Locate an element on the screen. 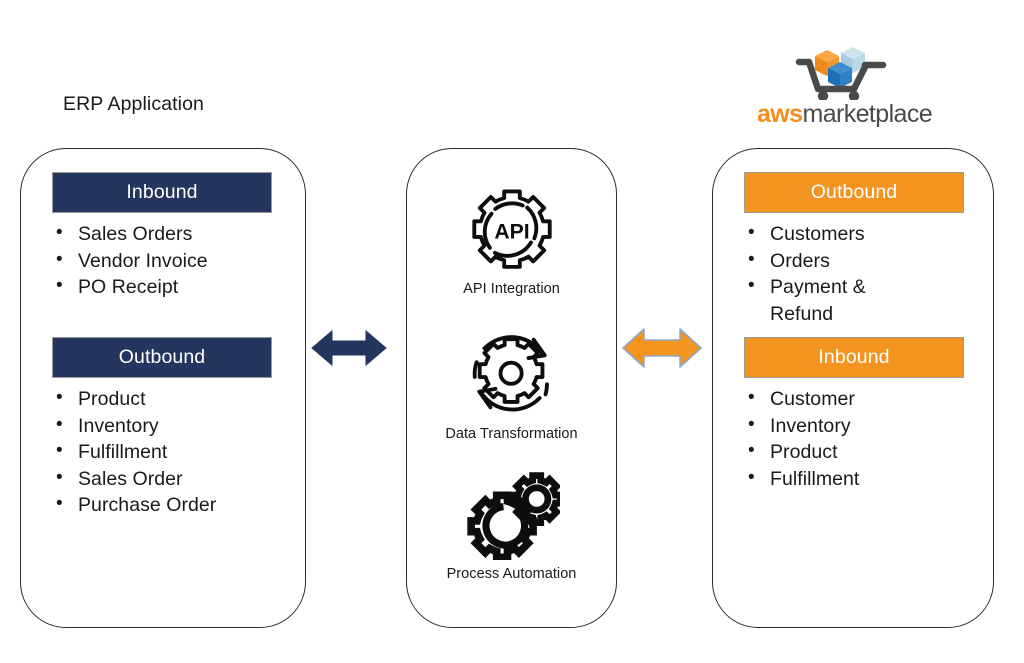  list-item: Vendor Invoice is located at coordinates (170, 261).